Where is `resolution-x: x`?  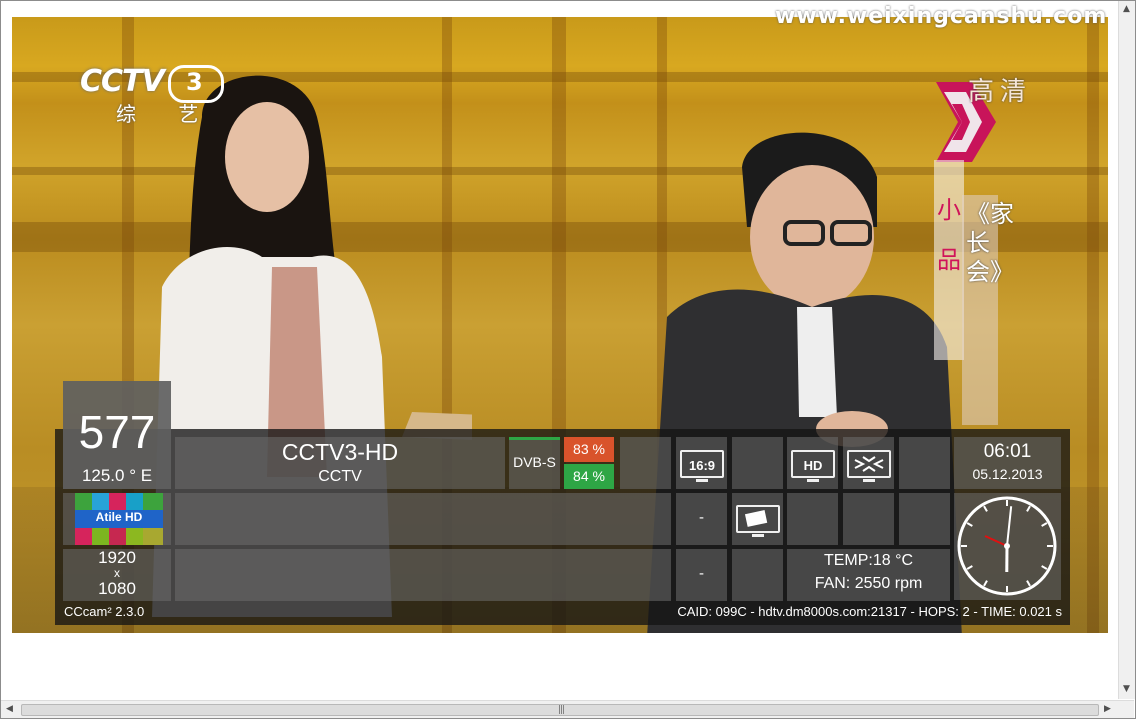 resolution-x: x is located at coordinates (117, 573).